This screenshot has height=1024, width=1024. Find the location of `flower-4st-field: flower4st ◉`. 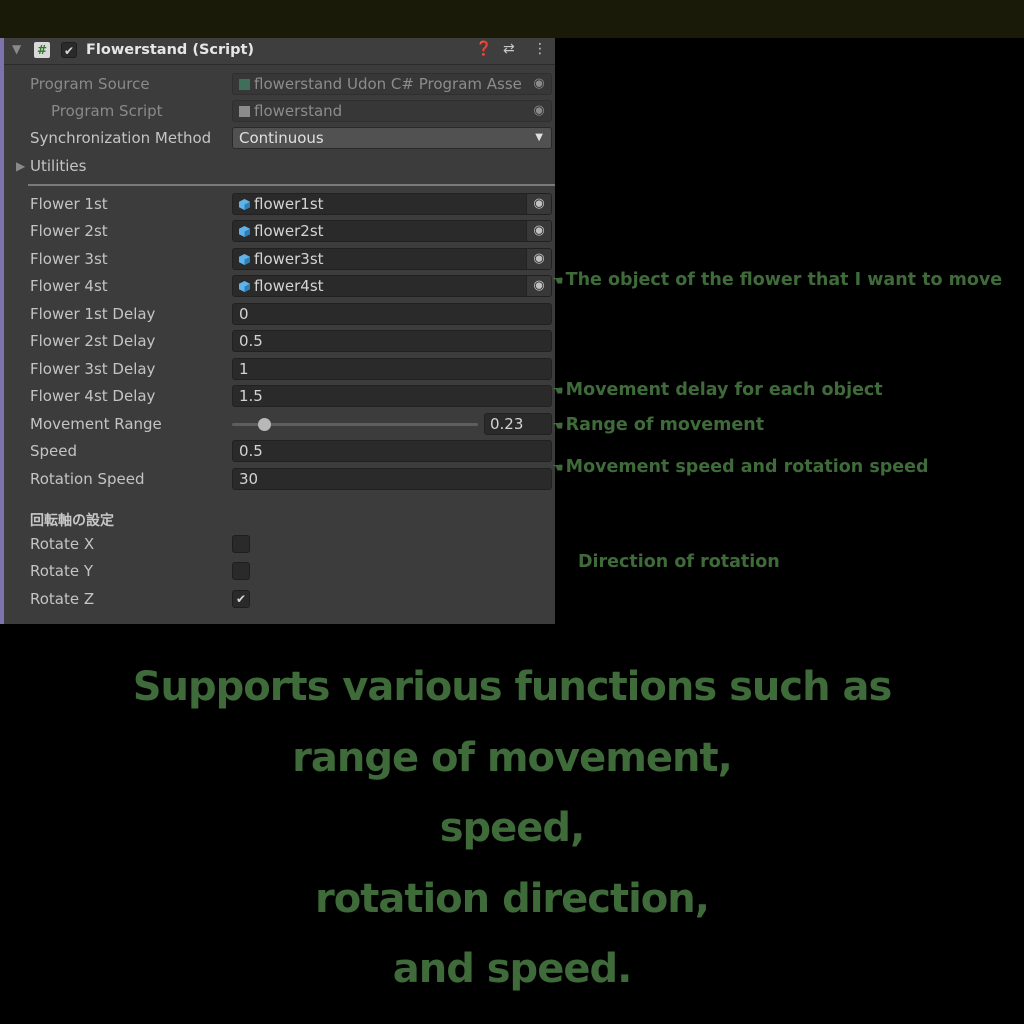

flower-4st-field: flower4st ◉ is located at coordinates (392, 286).